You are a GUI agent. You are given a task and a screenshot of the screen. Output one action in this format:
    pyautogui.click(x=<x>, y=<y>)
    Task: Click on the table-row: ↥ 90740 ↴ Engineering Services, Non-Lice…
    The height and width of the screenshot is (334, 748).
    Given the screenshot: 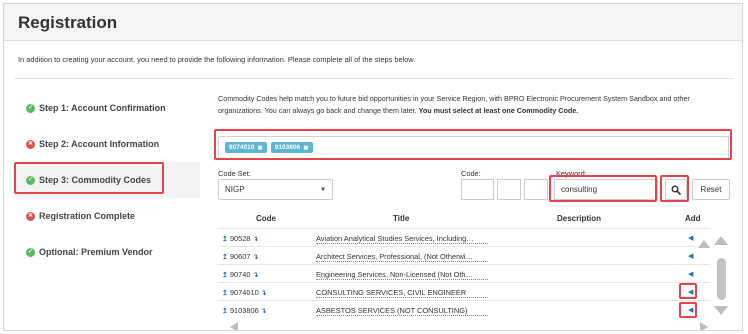 What is the action you would take?
    pyautogui.click(x=464, y=273)
    